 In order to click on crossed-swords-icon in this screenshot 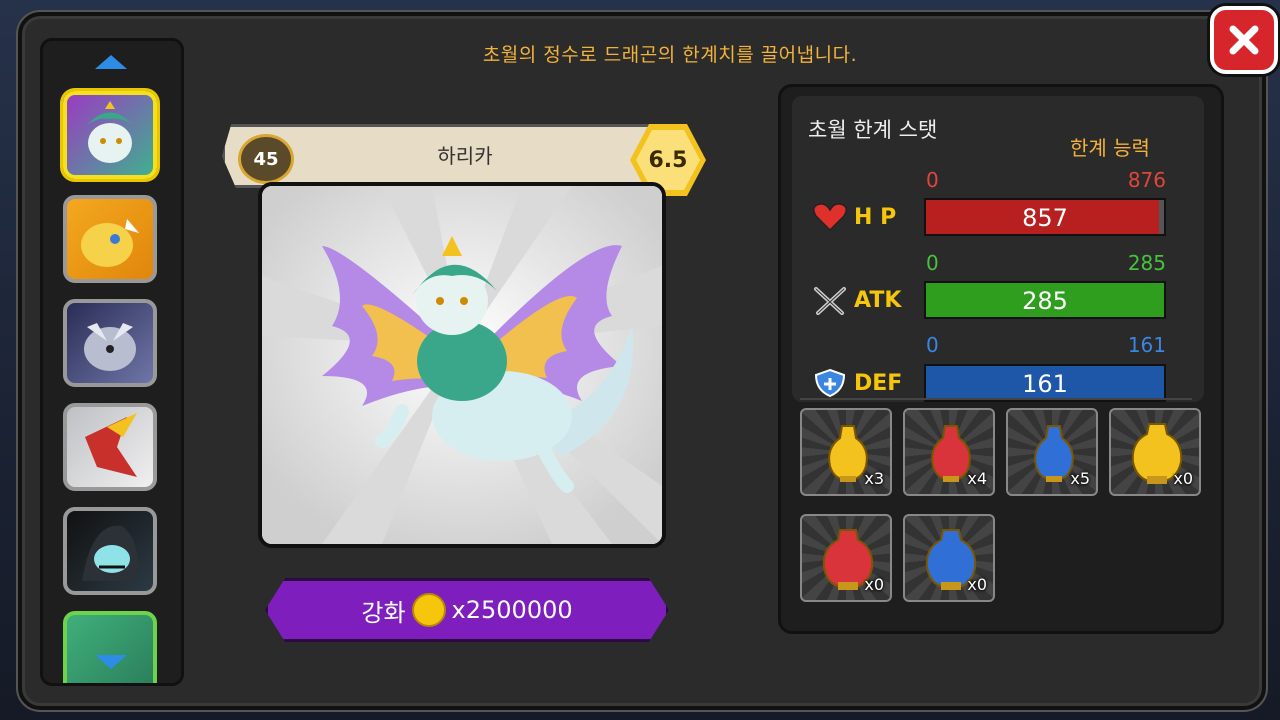, I will do `click(830, 301)`.